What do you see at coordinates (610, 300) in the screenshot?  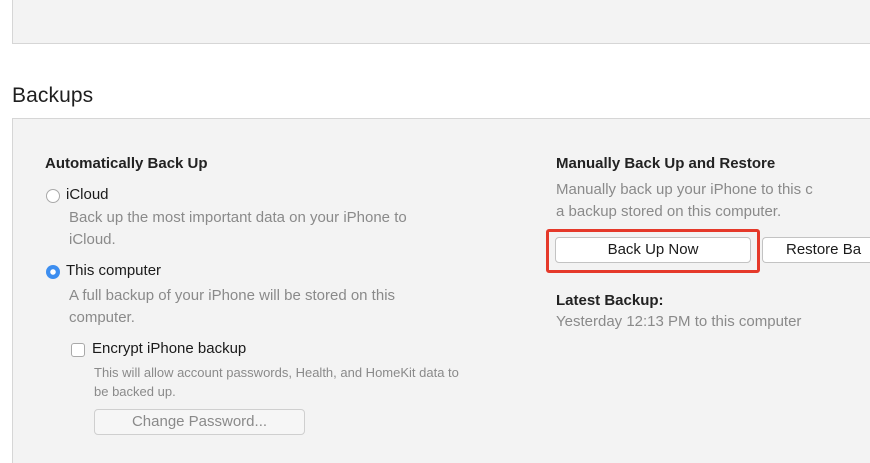 I see `latest-backup-heading: Latest Backup:` at bounding box center [610, 300].